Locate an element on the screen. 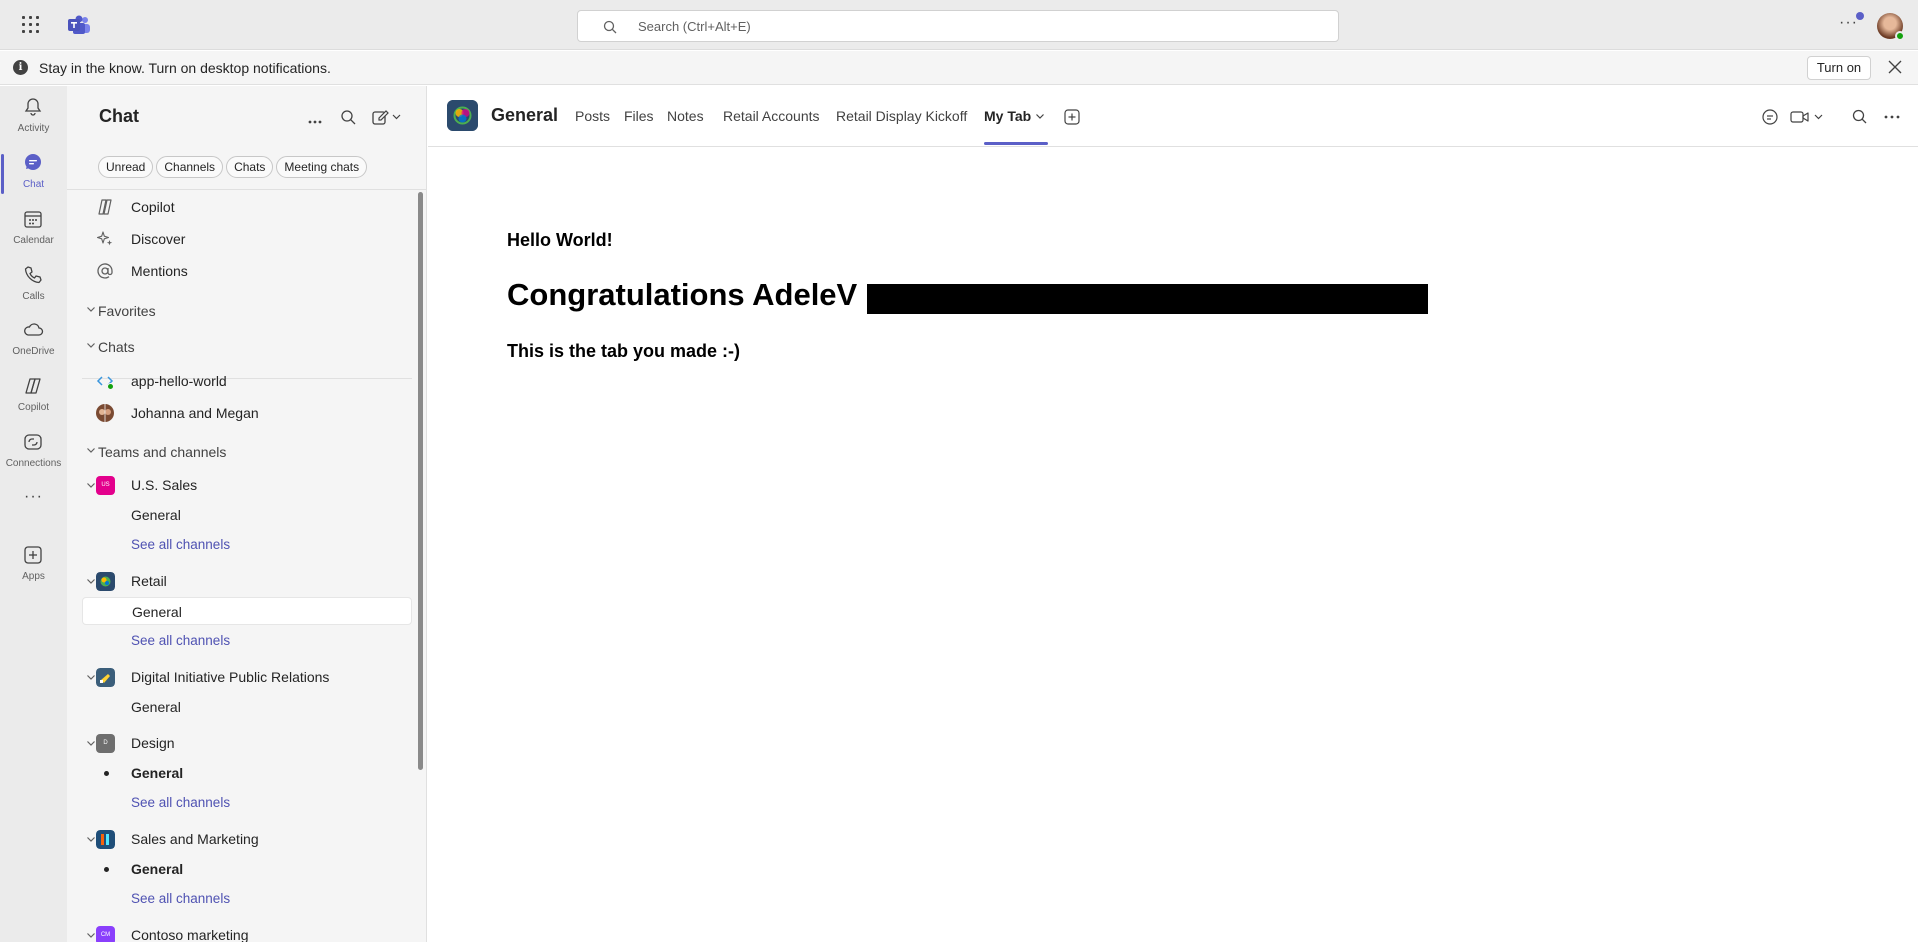 The height and width of the screenshot is (942, 1918). rail-label: Connections is located at coordinates (33, 463).